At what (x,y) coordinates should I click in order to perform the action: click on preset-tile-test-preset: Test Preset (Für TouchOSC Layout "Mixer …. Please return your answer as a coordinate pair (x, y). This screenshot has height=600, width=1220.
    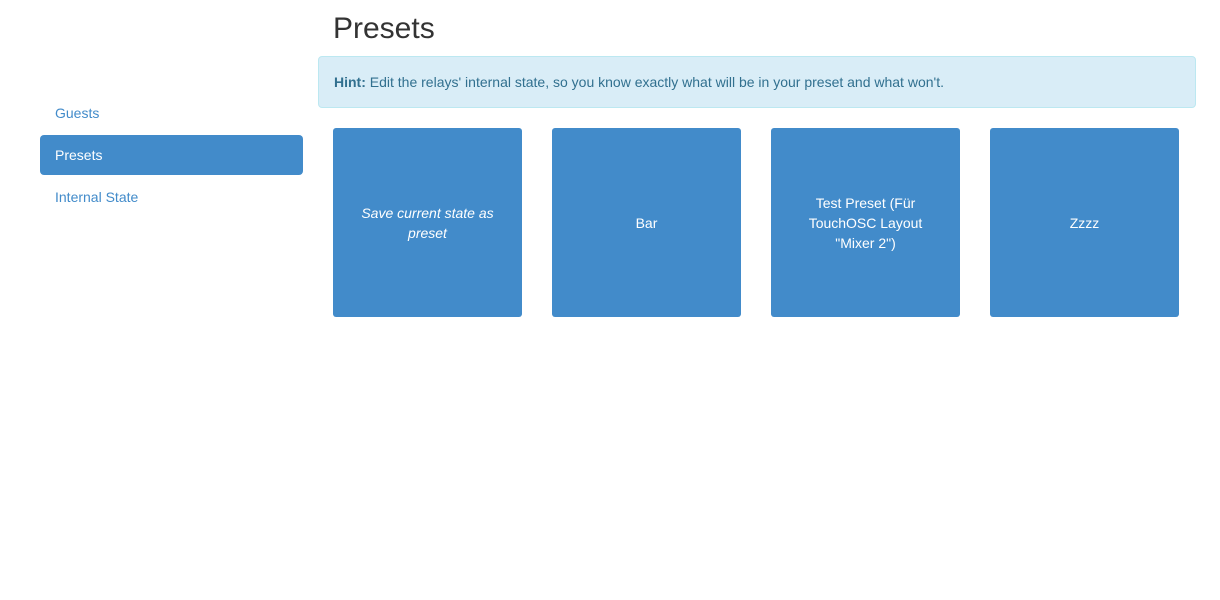
    Looking at the image, I should click on (865, 222).